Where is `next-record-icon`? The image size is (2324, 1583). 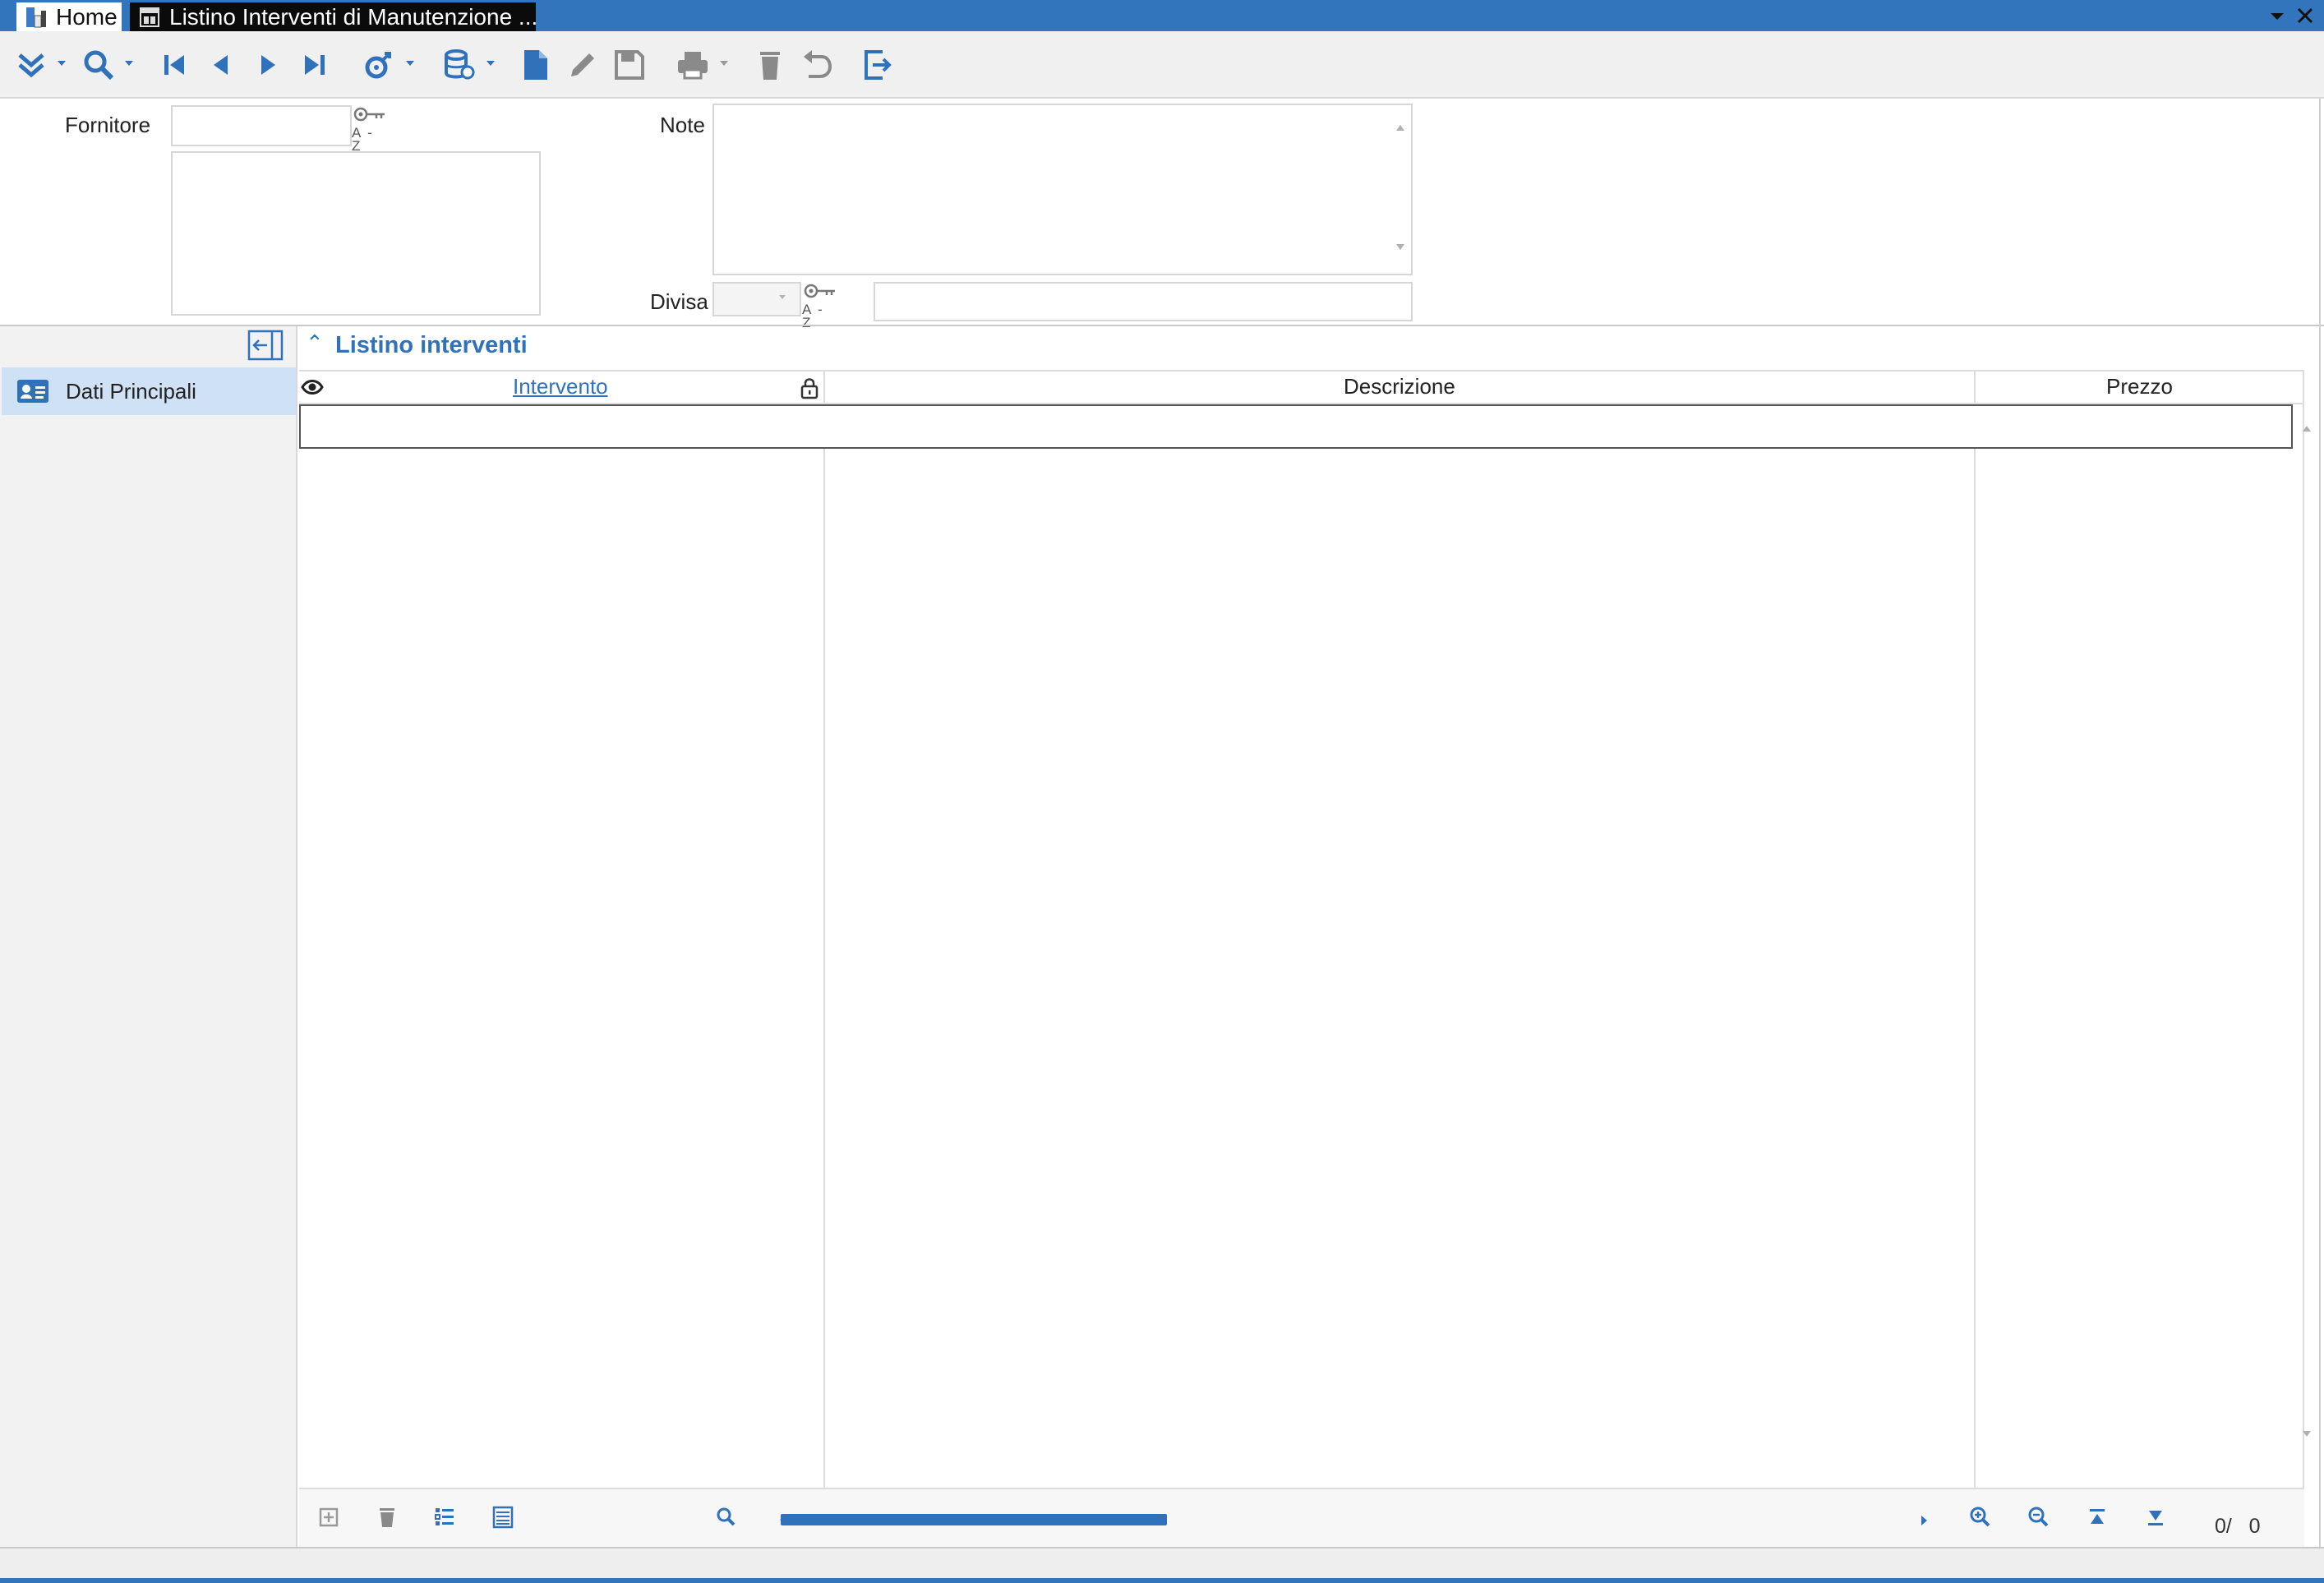
next-record-icon is located at coordinates (268, 65).